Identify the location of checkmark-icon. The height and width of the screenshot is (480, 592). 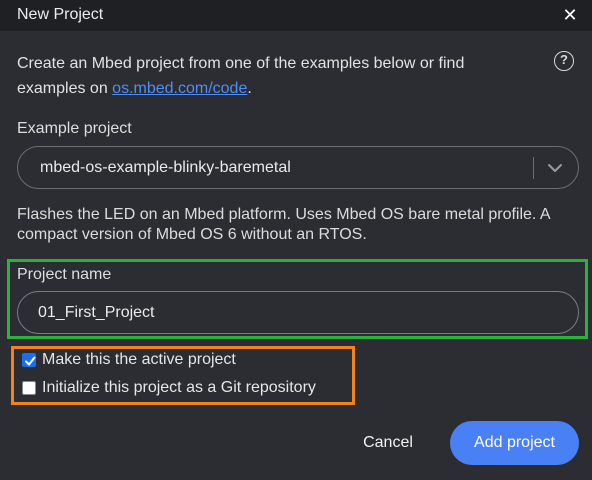
(30, 361).